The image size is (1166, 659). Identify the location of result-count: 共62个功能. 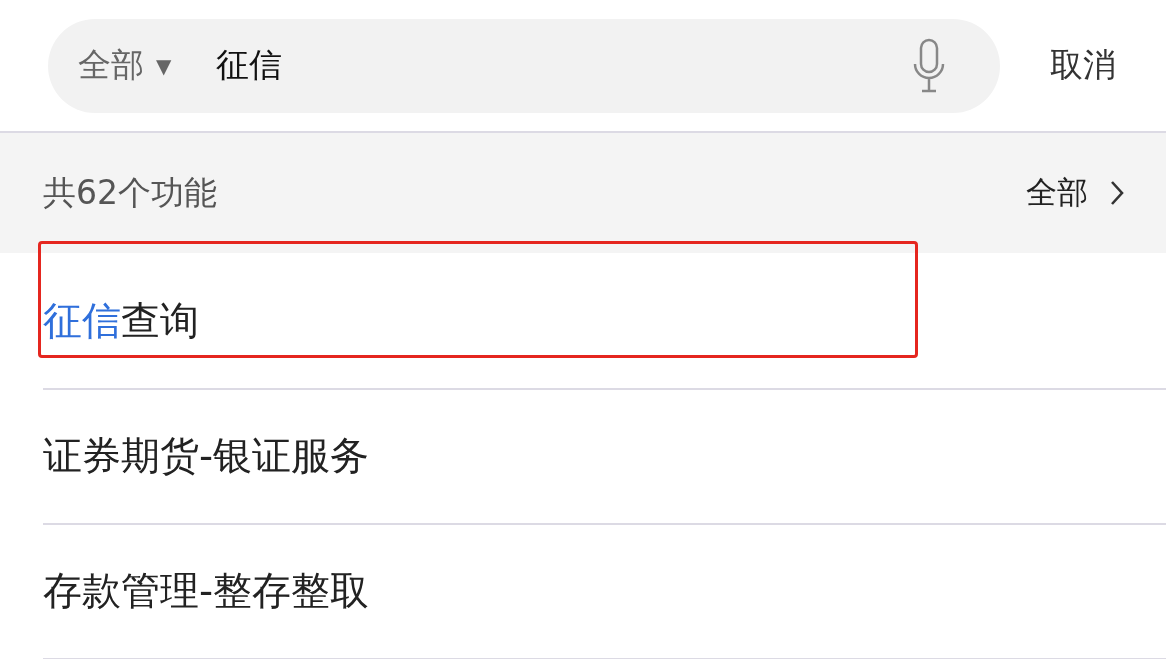
(130, 192).